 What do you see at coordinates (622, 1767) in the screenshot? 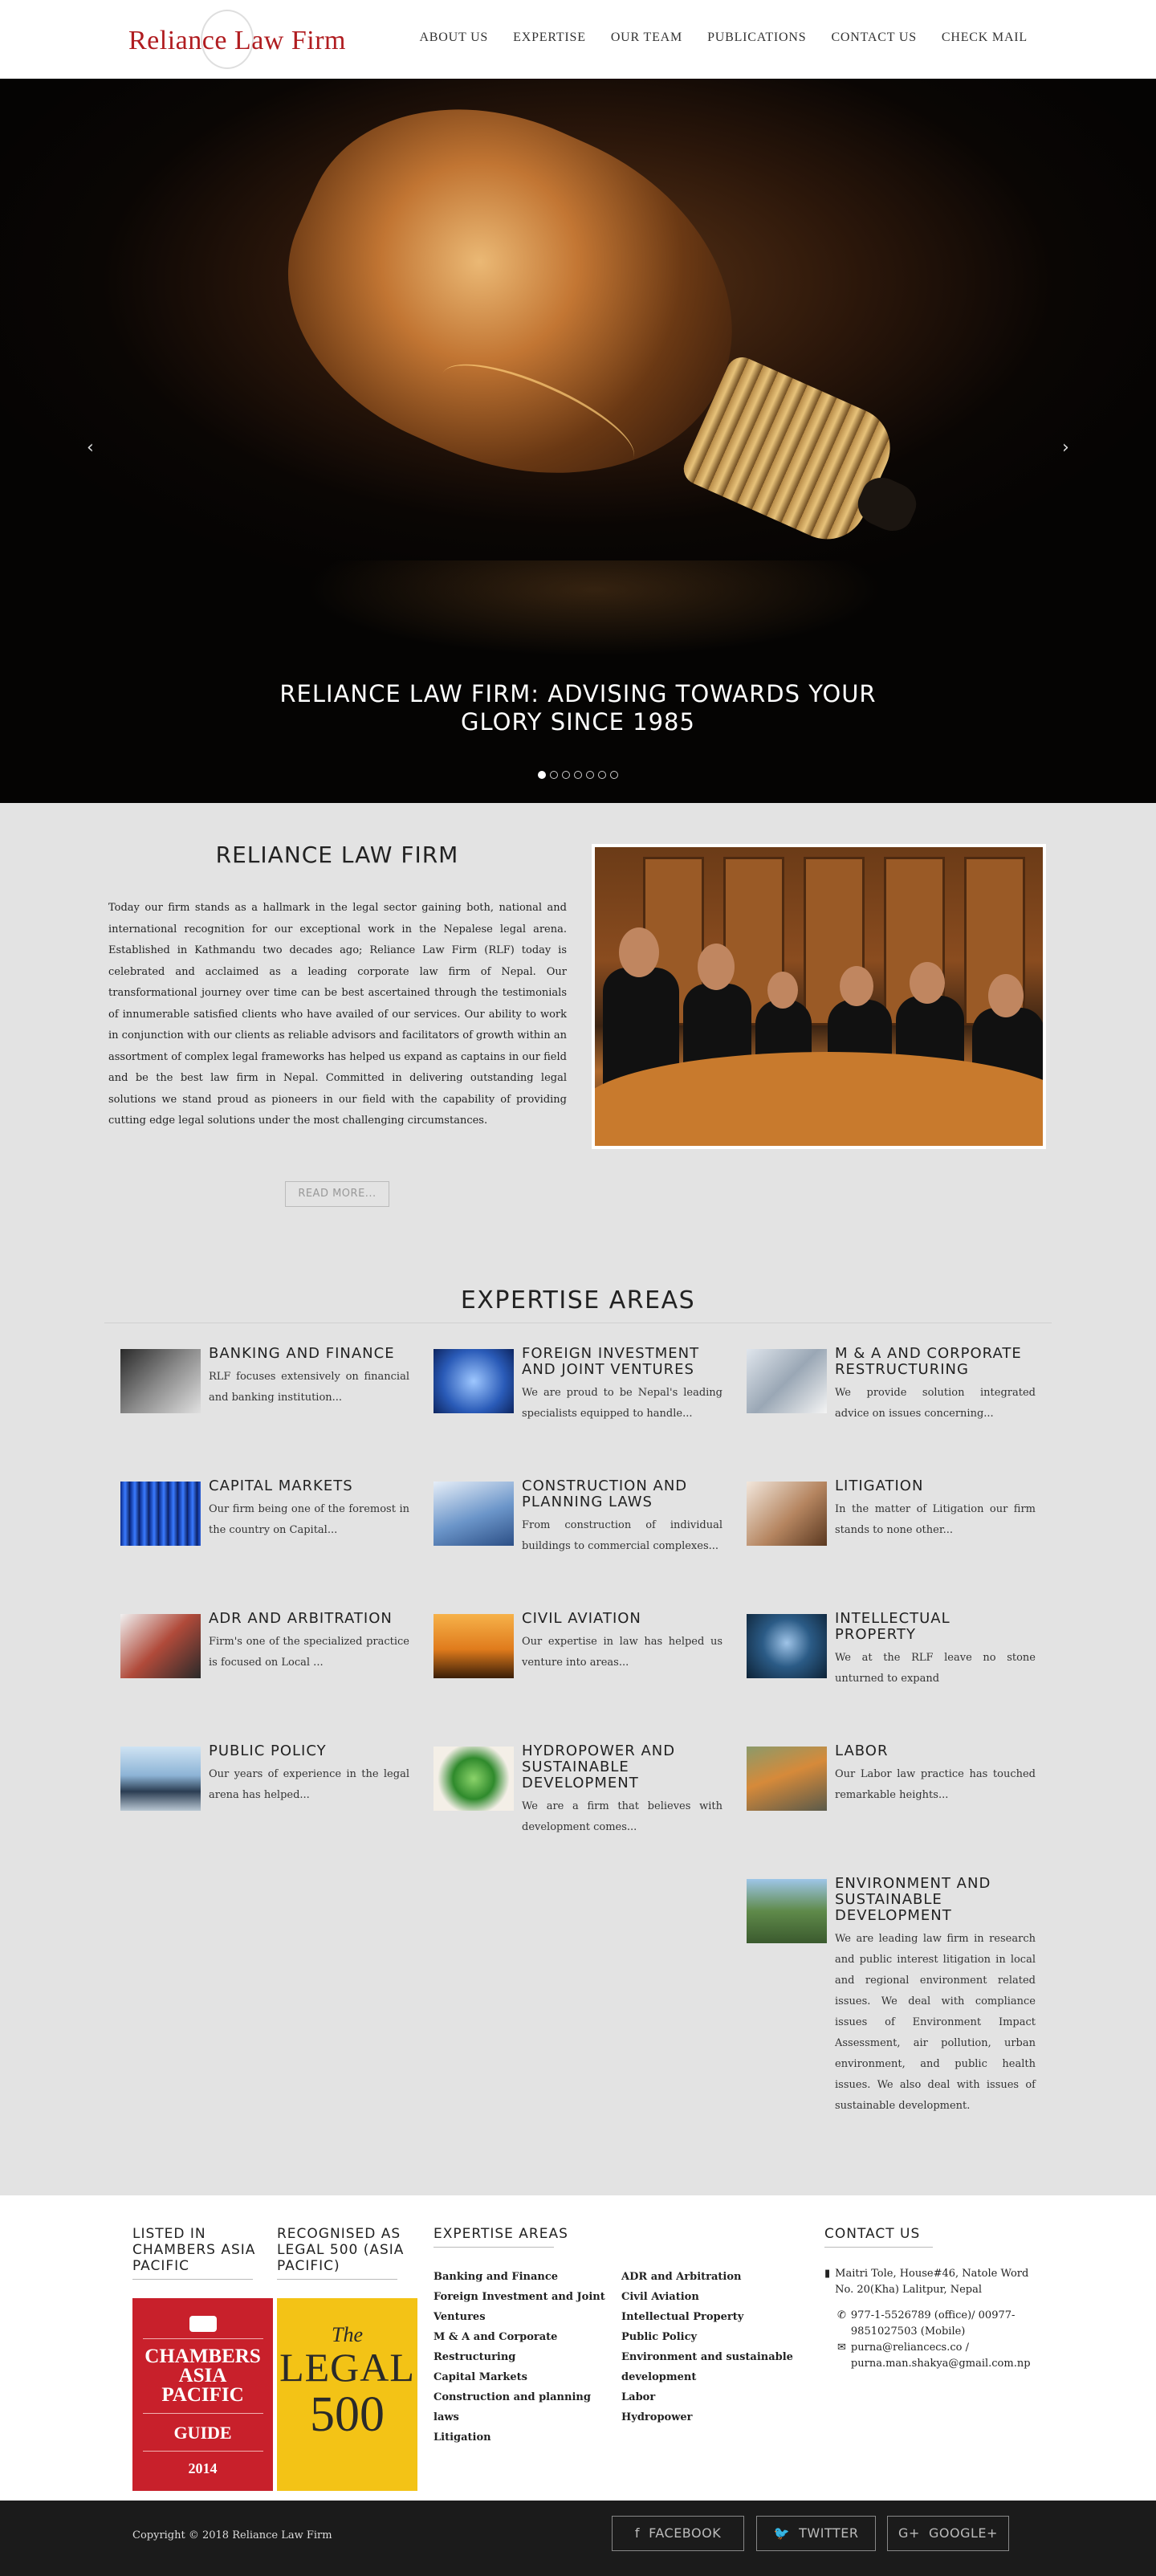
I see `expertise-card-title: HYDROPOWER AND SUSTAINABLE DEVELOPMENT` at bounding box center [622, 1767].